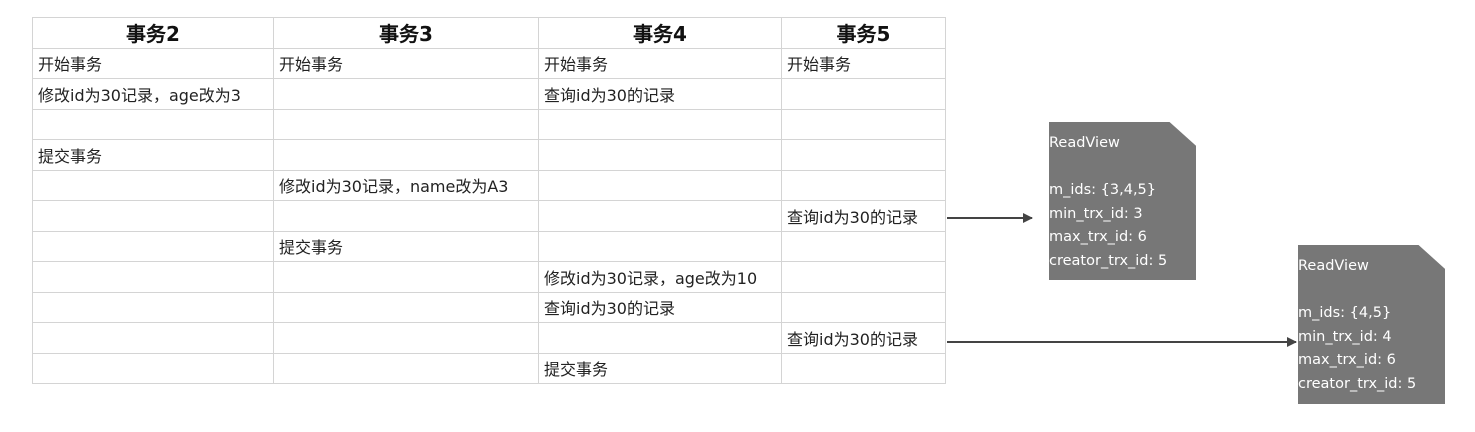 This screenshot has height=432, width=1475. What do you see at coordinates (1345, 313) in the screenshot?
I see `readview-m-ids: m_ids: {4,5}` at bounding box center [1345, 313].